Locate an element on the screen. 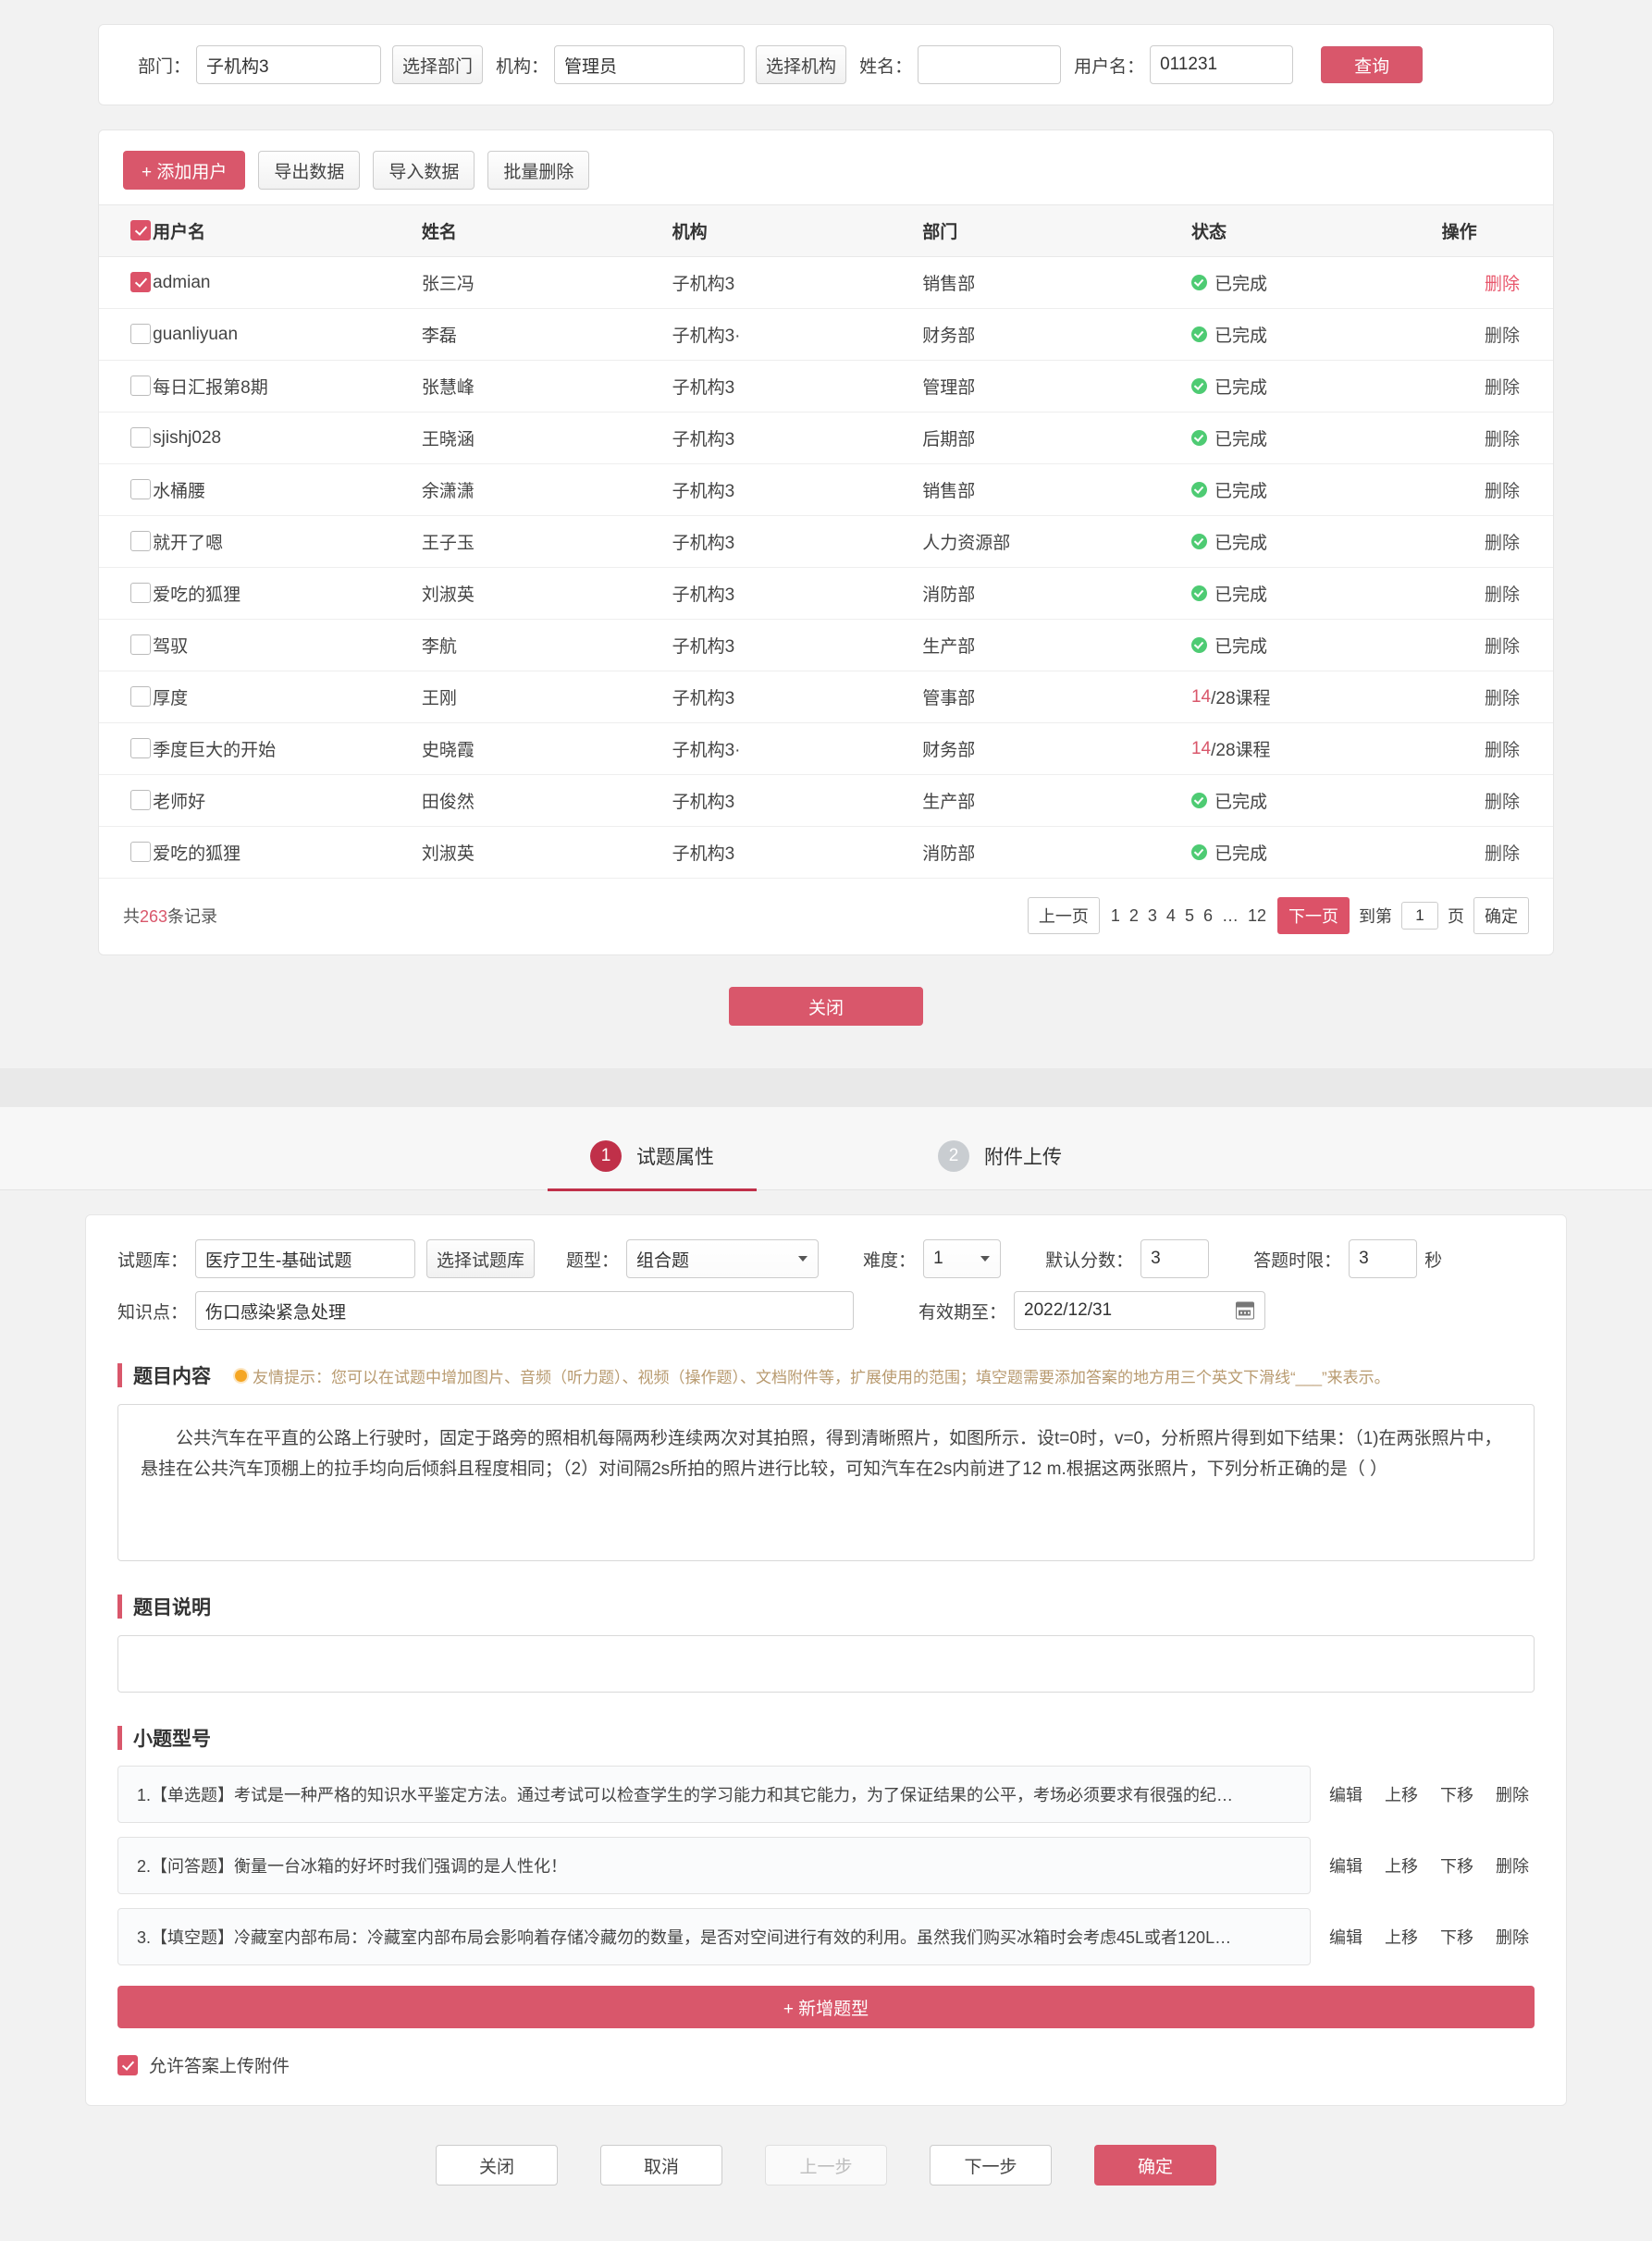 Image resolution: width=1652 pixels, height=2241 pixels. page-number: 6 is located at coordinates (1208, 915).